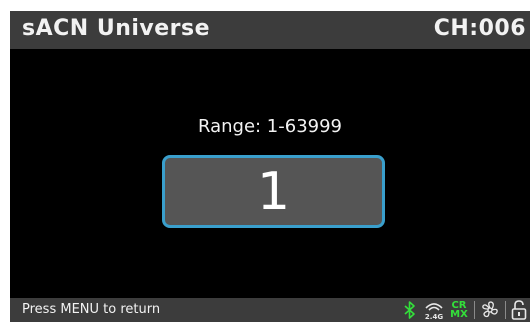  I want to click on range-label: Range: 1-63999, so click(270, 126).